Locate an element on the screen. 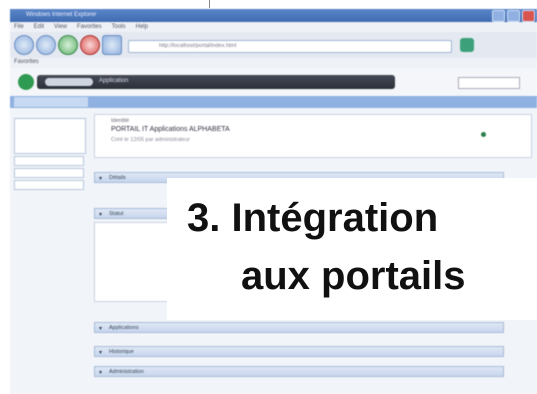  menu-tools: Tools is located at coordinates (119, 27).